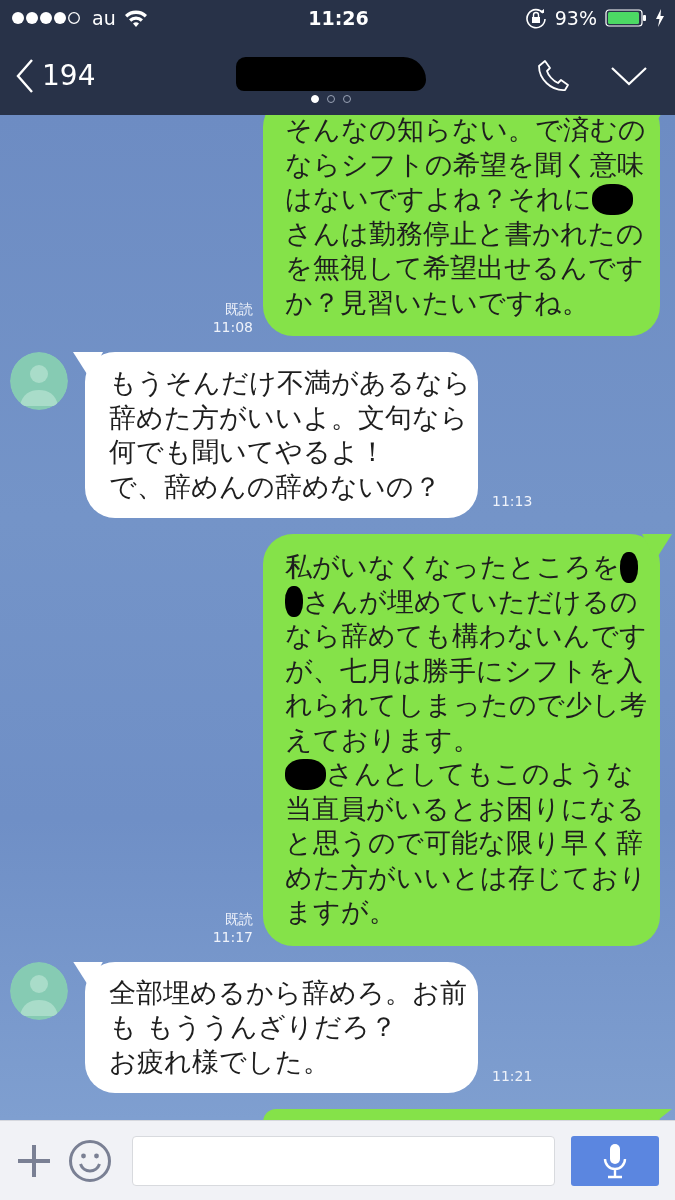 This screenshot has height=1200, width=675. I want to click on status-time: 11:26, so click(338, 18).